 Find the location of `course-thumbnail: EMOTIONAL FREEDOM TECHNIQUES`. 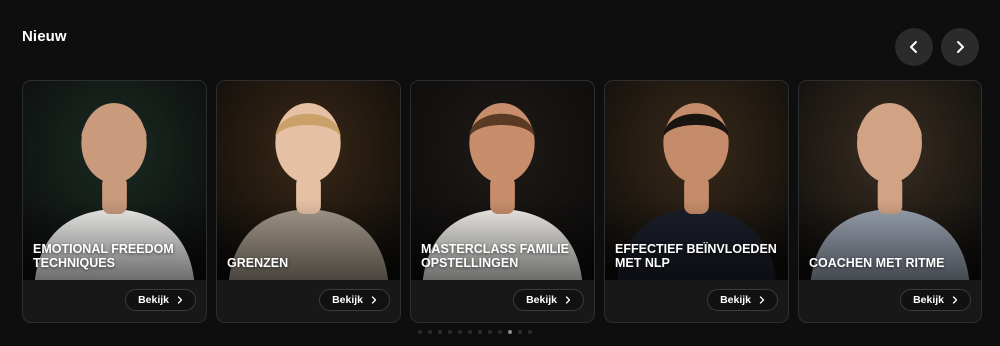

course-thumbnail: EMOTIONAL FREEDOM TECHNIQUES is located at coordinates (114, 180).